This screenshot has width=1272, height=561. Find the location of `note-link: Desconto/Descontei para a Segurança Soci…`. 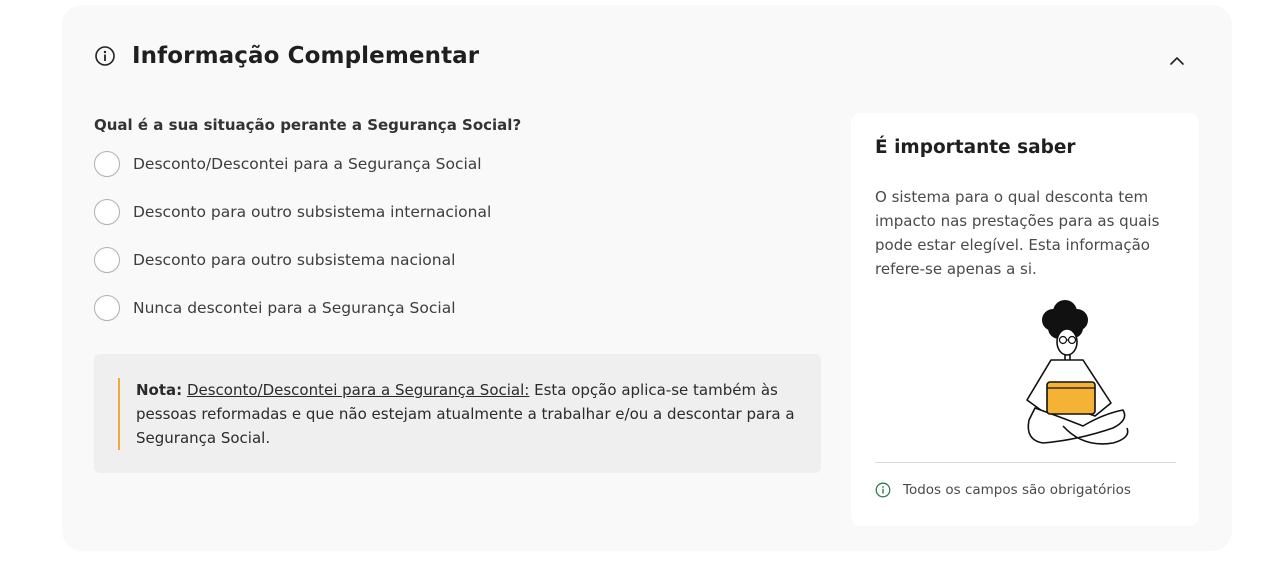

note-link: Desconto/Descontei para a Segurança Soci… is located at coordinates (358, 390).